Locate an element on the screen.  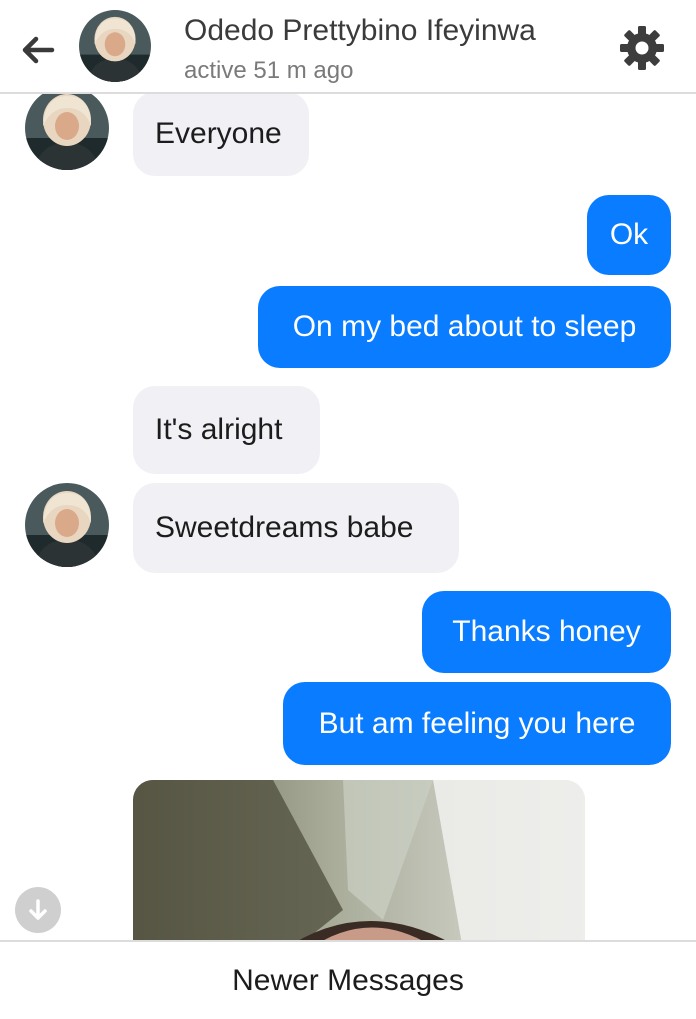
incoming-message: Sweetdreams babe is located at coordinates (296, 528).